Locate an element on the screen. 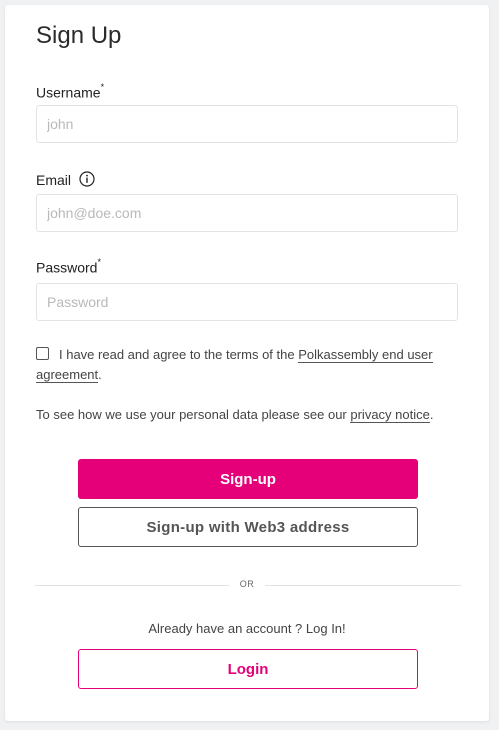  page-title: Sign Up is located at coordinates (79, 35).